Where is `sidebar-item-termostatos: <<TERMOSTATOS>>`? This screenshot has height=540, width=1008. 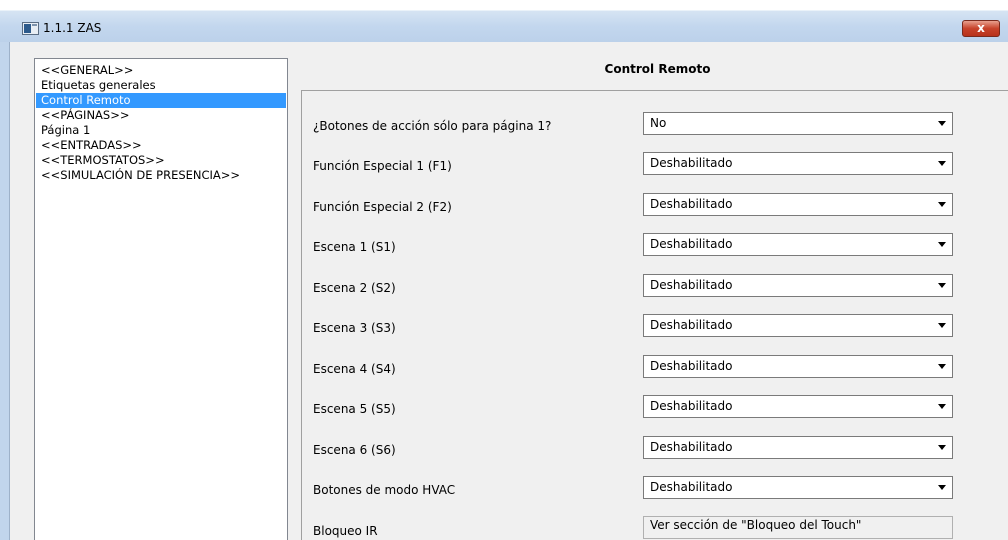
sidebar-item-termostatos: <<TERMOSTATOS>> is located at coordinates (161, 160).